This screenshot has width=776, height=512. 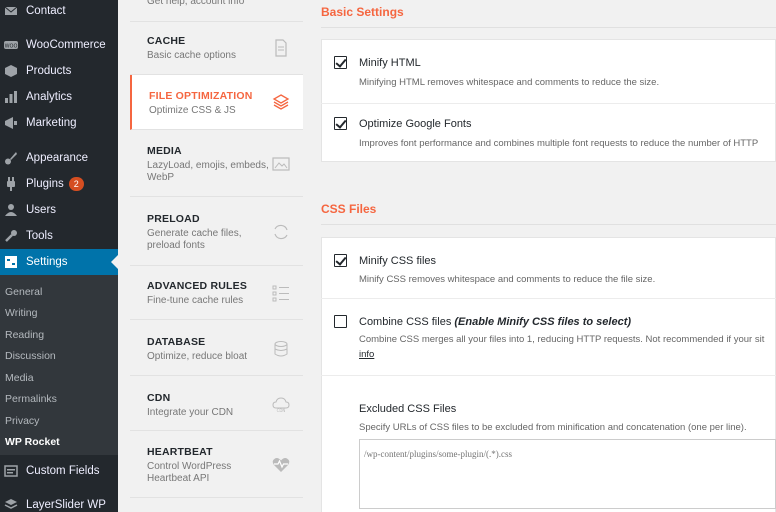 What do you see at coordinates (180, 452) in the screenshot?
I see `nav-title-heartbeat: HEARTBEAT` at bounding box center [180, 452].